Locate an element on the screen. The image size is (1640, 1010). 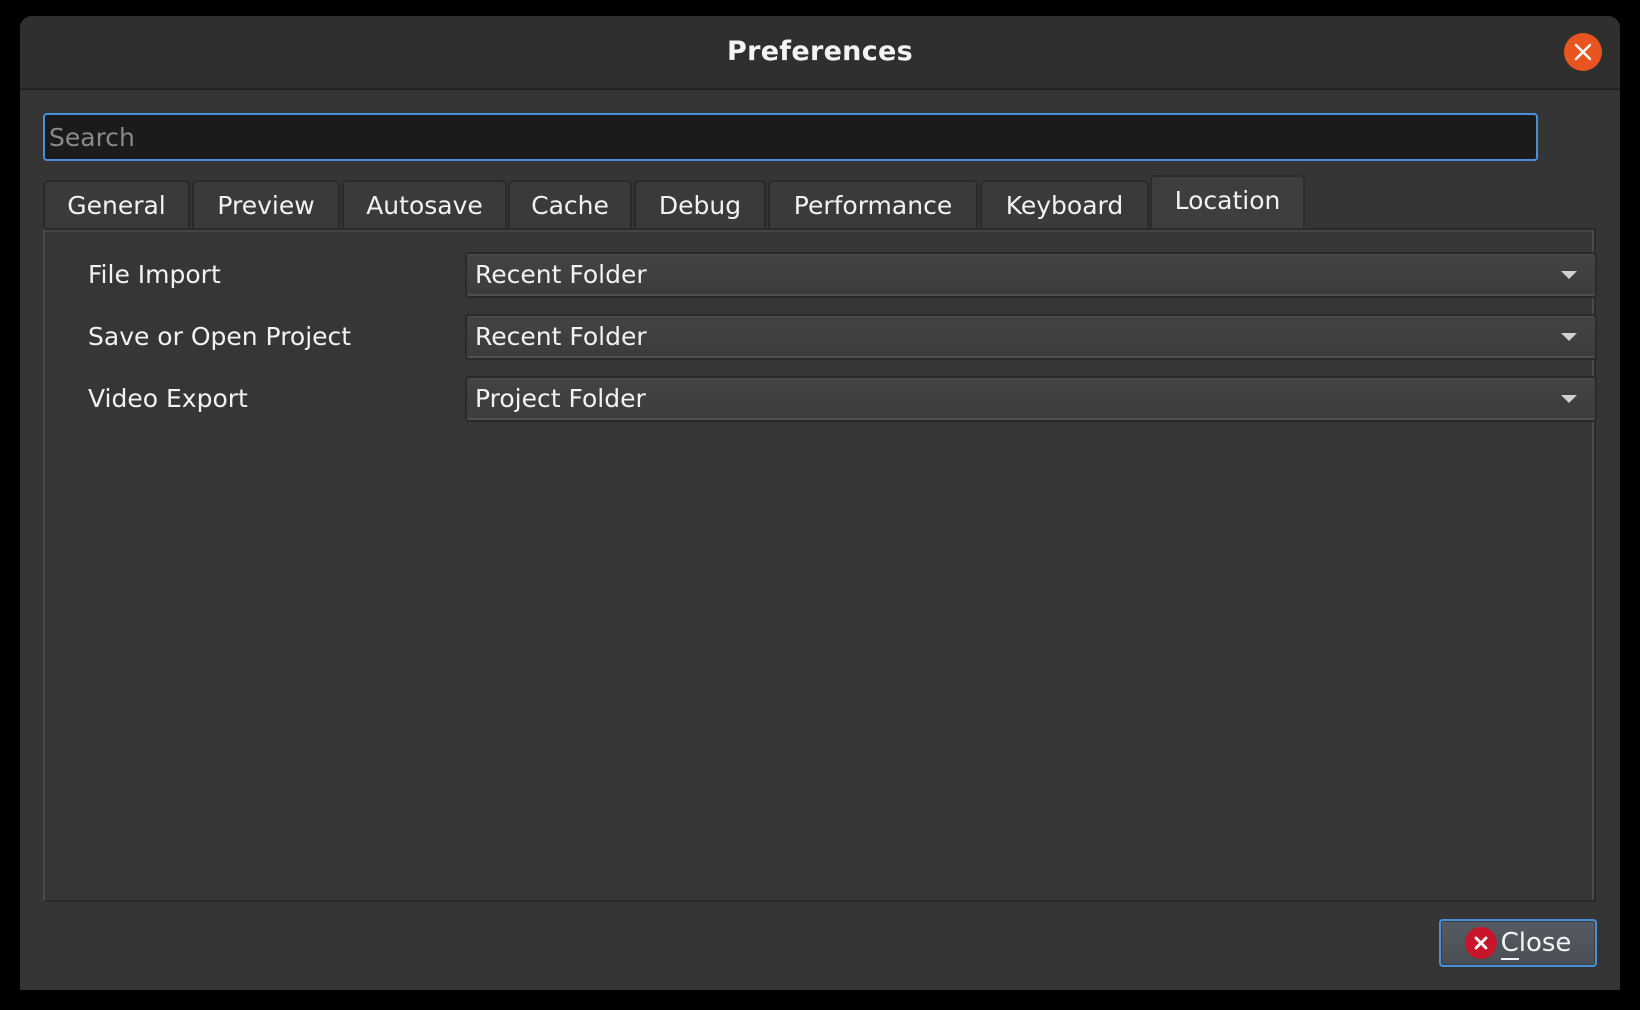
close-circle-icon is located at coordinates (1480, 943).